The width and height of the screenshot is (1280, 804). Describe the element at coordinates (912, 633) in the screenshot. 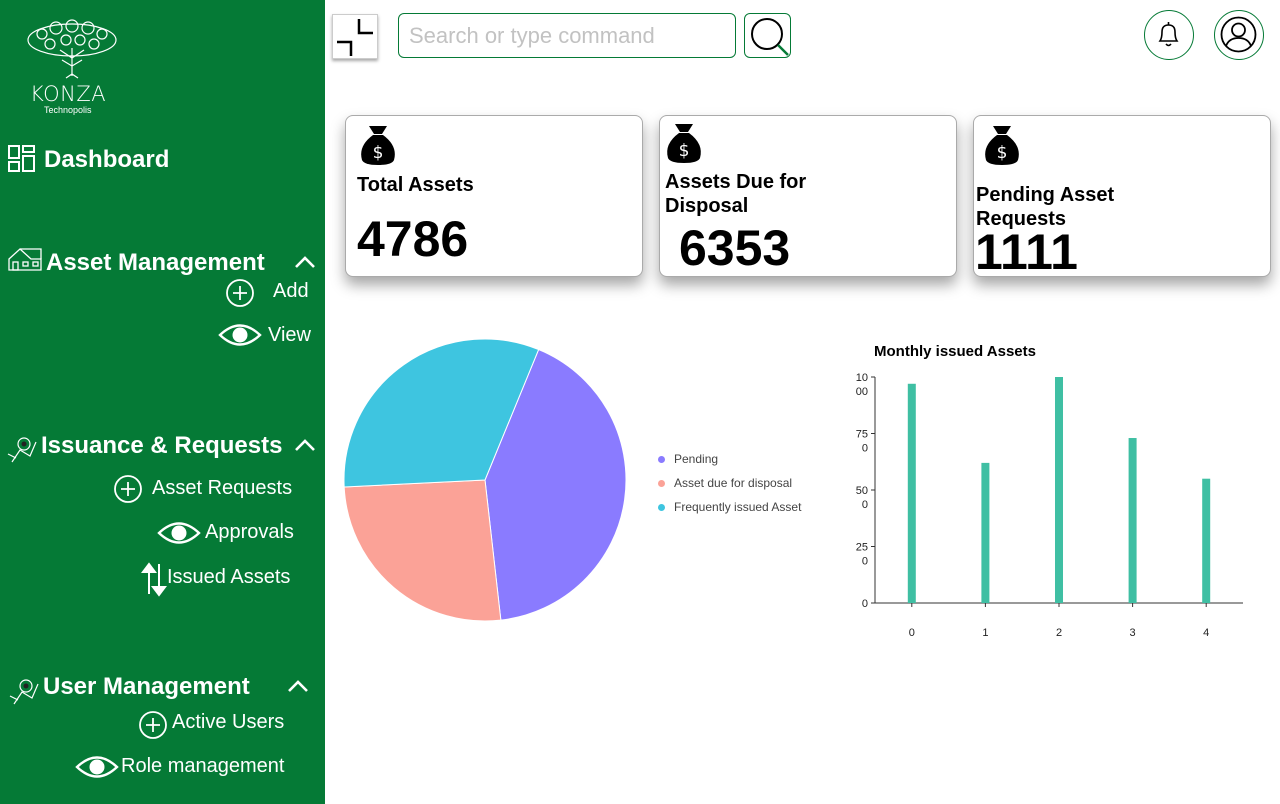

I see `x-tick-label: 0` at that location.